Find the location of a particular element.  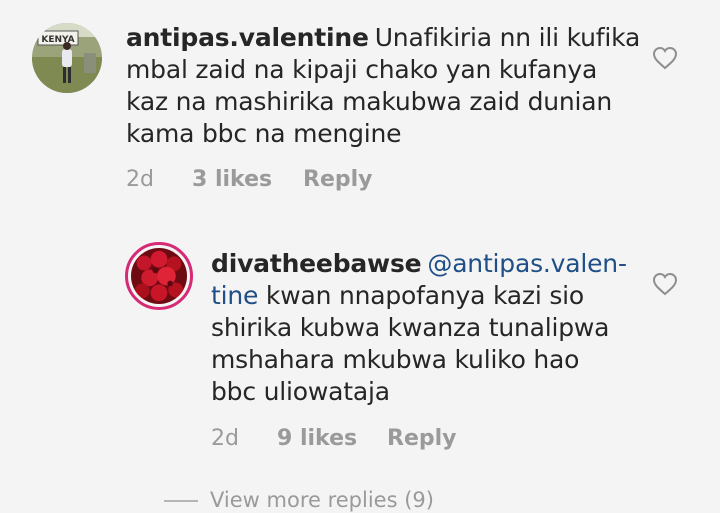

view-more-replies-button: View more replies (9) is located at coordinates (299, 500).